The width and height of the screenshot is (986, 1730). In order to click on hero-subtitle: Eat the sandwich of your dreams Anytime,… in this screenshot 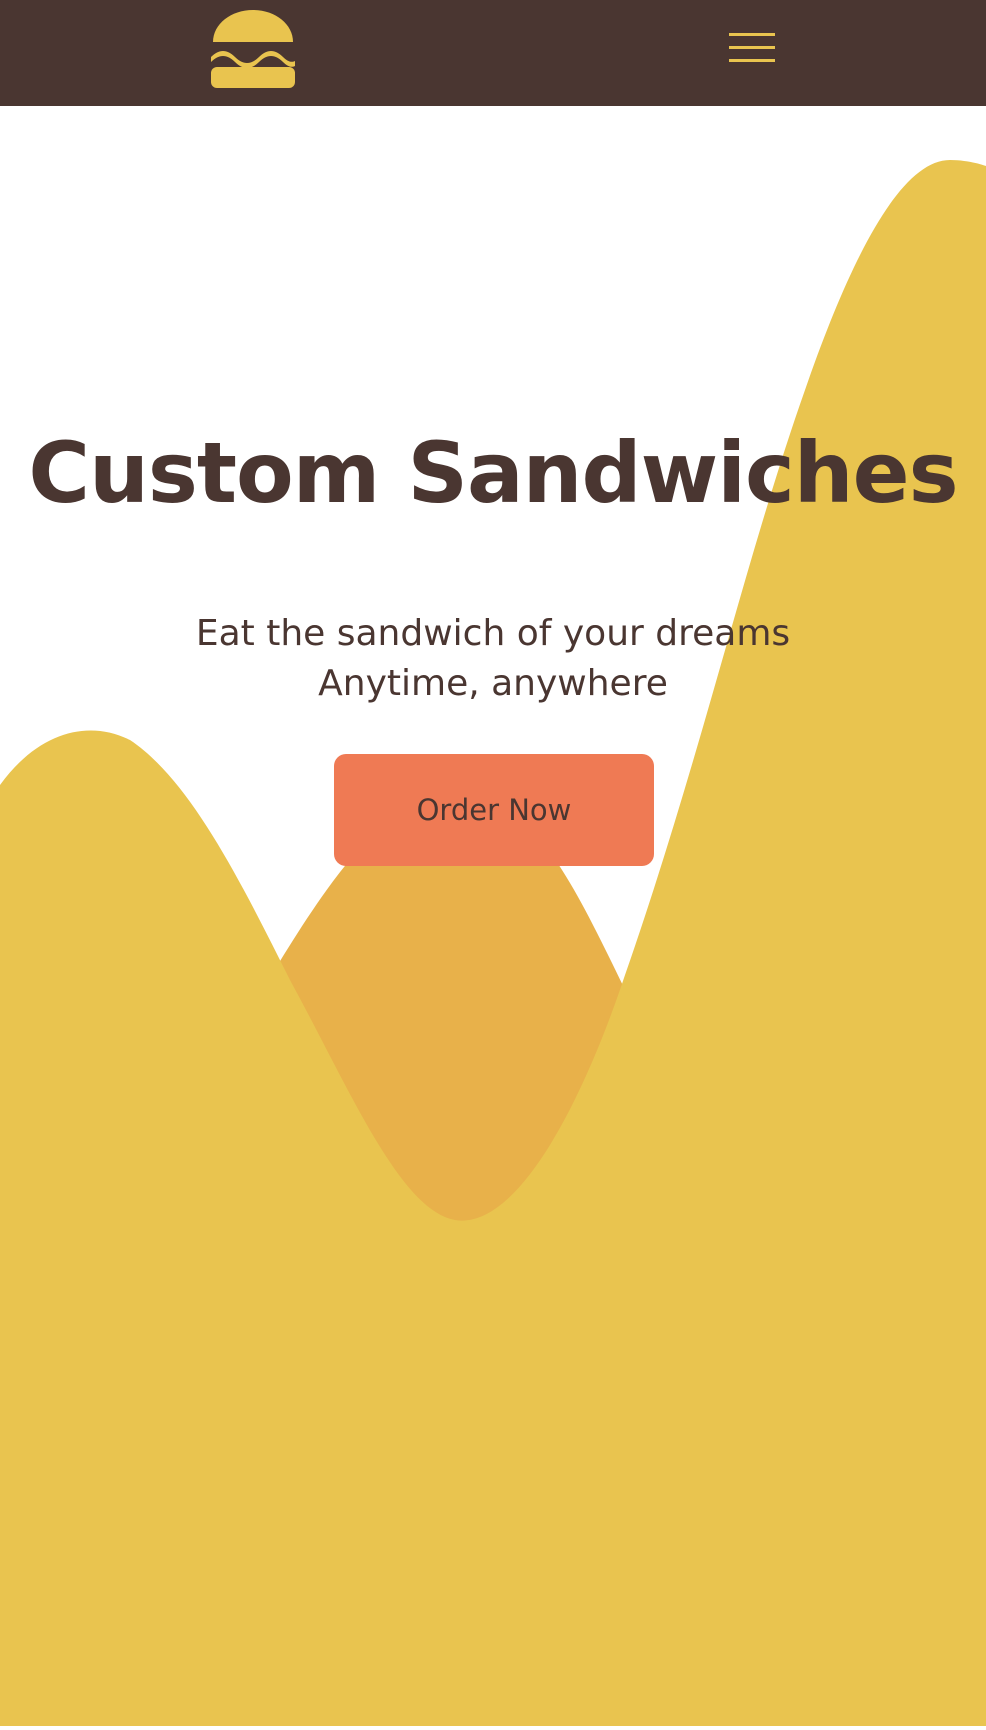, I will do `click(493, 659)`.